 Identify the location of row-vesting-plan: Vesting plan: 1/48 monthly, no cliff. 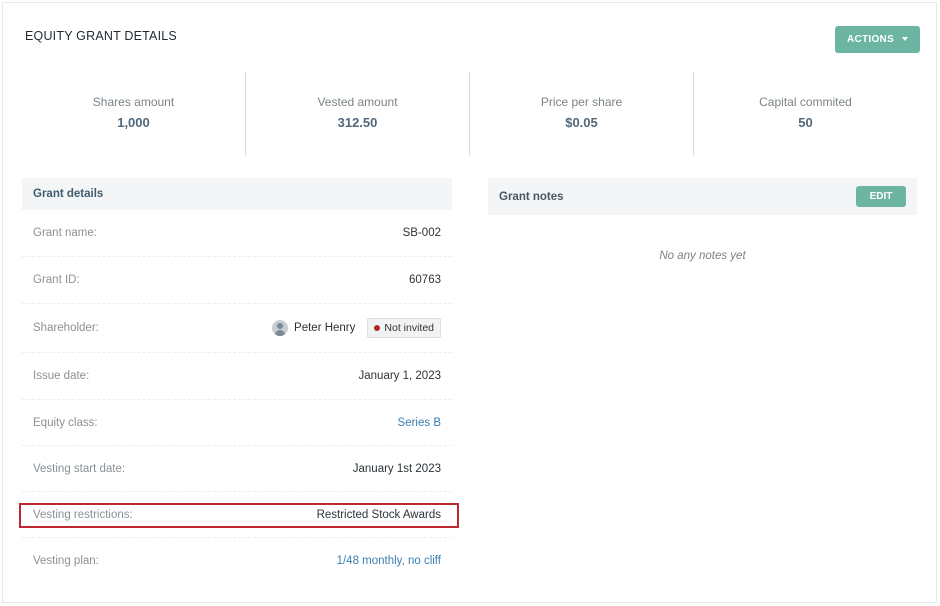
(237, 561).